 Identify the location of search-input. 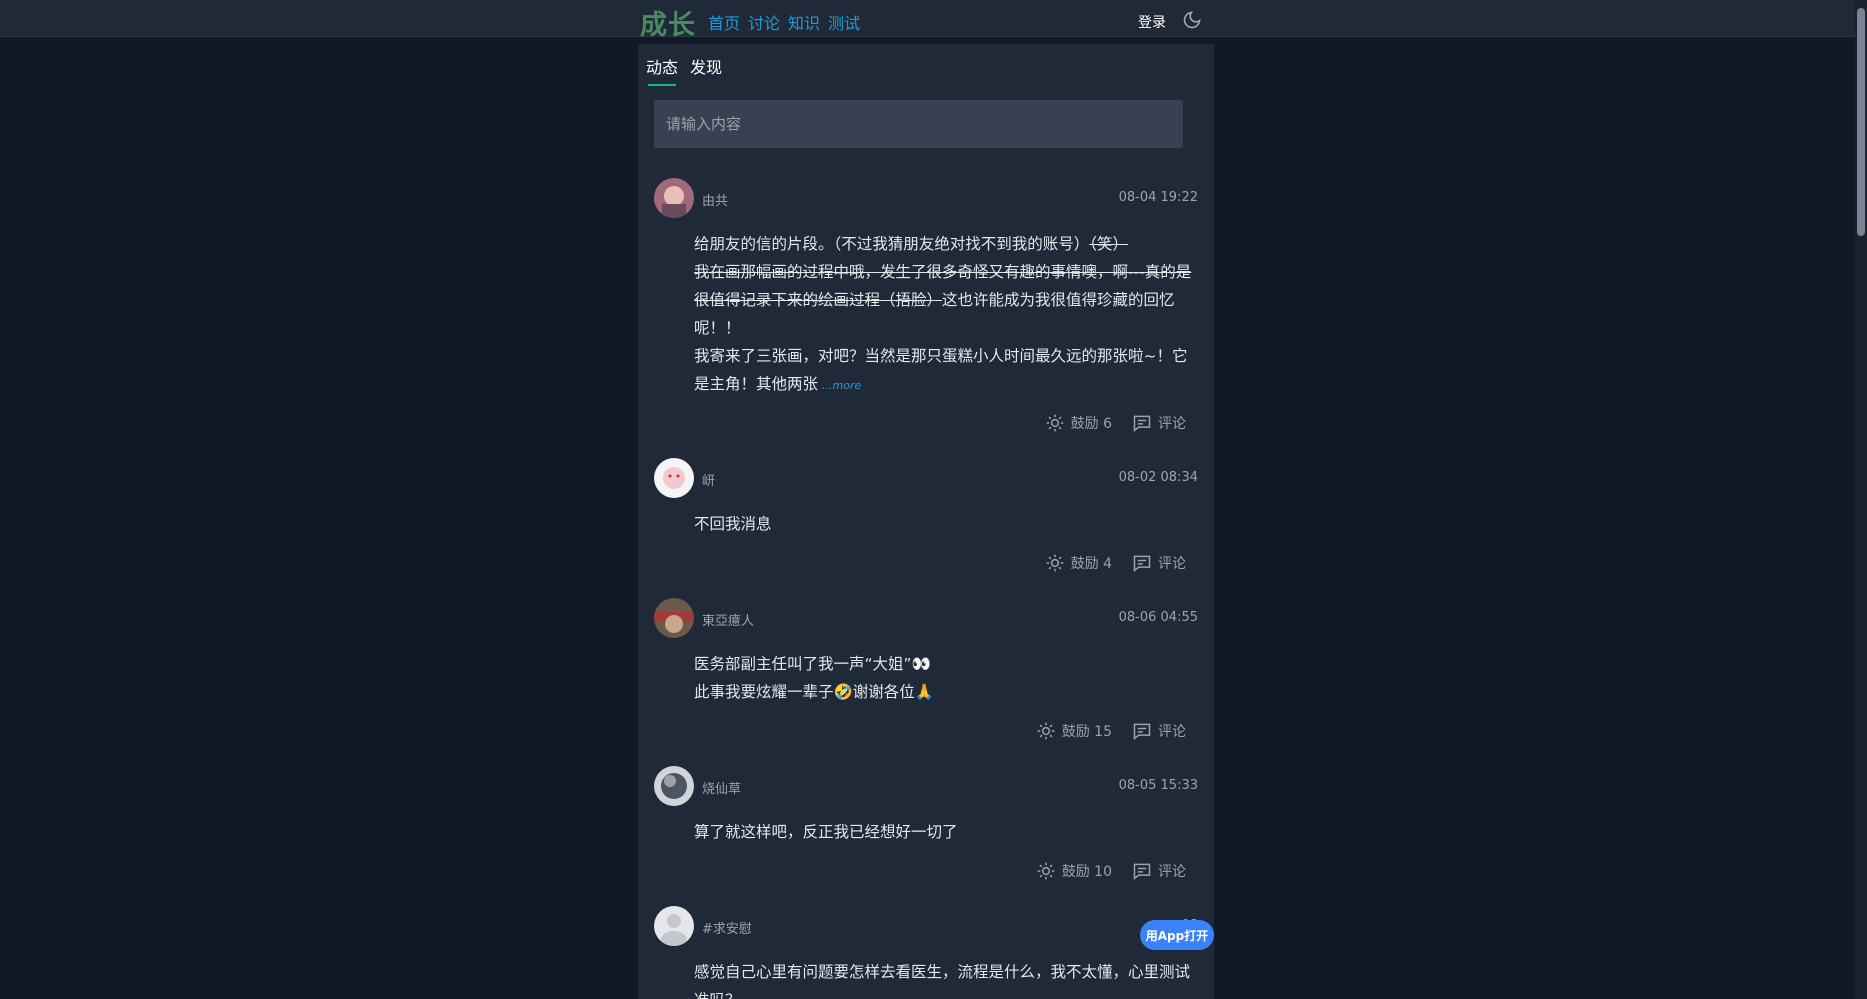
(918, 124).